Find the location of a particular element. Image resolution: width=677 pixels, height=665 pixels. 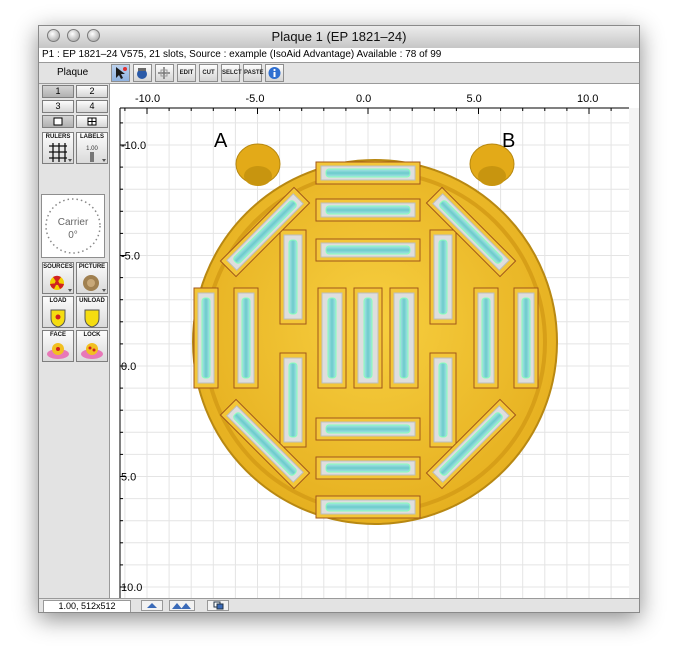

y-tick-label: 0.0 is located at coordinates (128, 367).